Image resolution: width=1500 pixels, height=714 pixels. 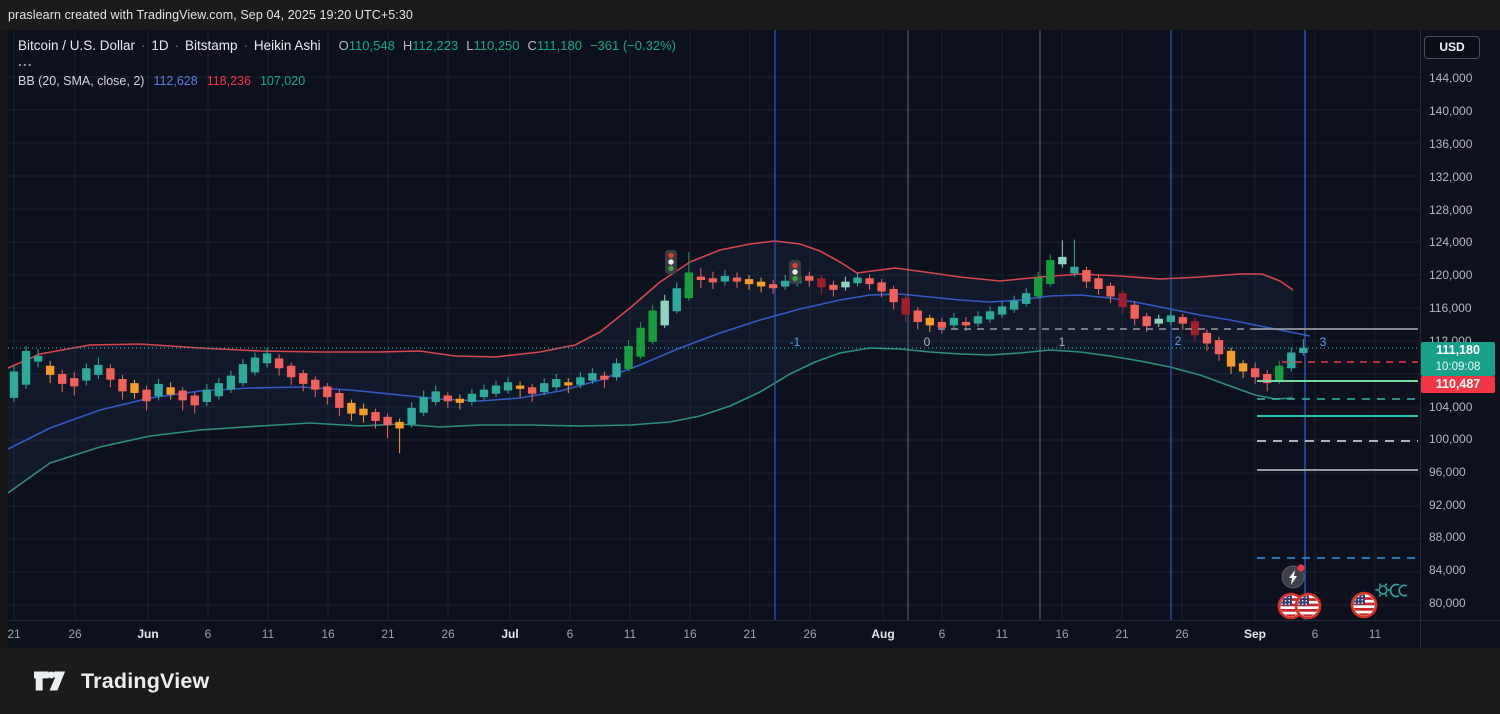 What do you see at coordinates (1391, 590) in the screenshot?
I see `gear-glyph-icon` at bounding box center [1391, 590].